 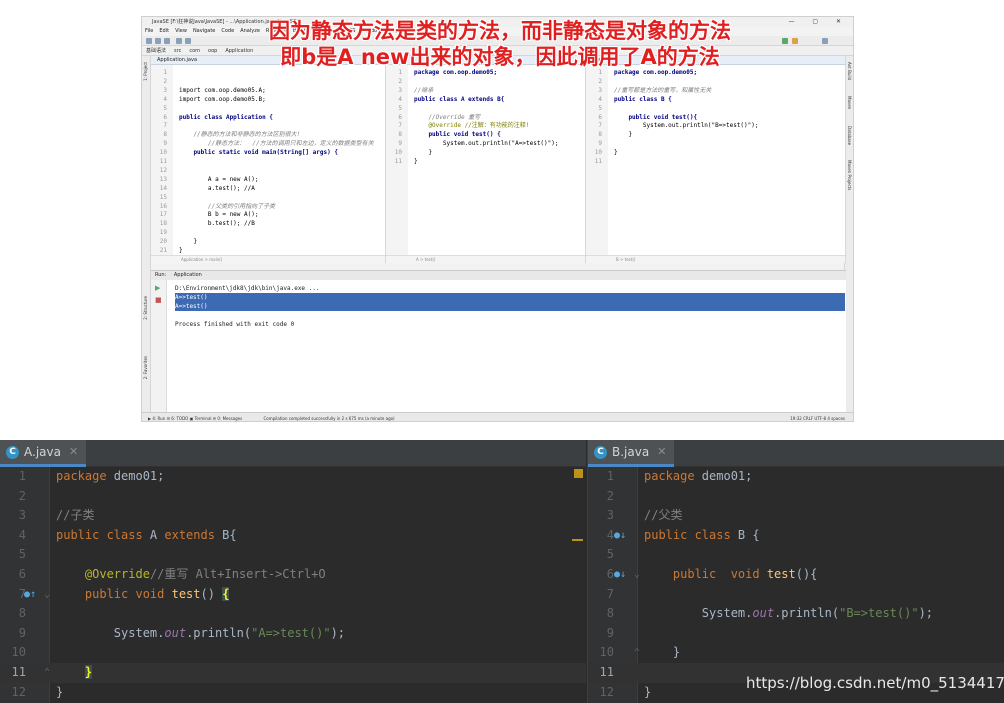 What do you see at coordinates (43, 453) in the screenshot?
I see `tab-a-java: C A.java ✕` at bounding box center [43, 453].